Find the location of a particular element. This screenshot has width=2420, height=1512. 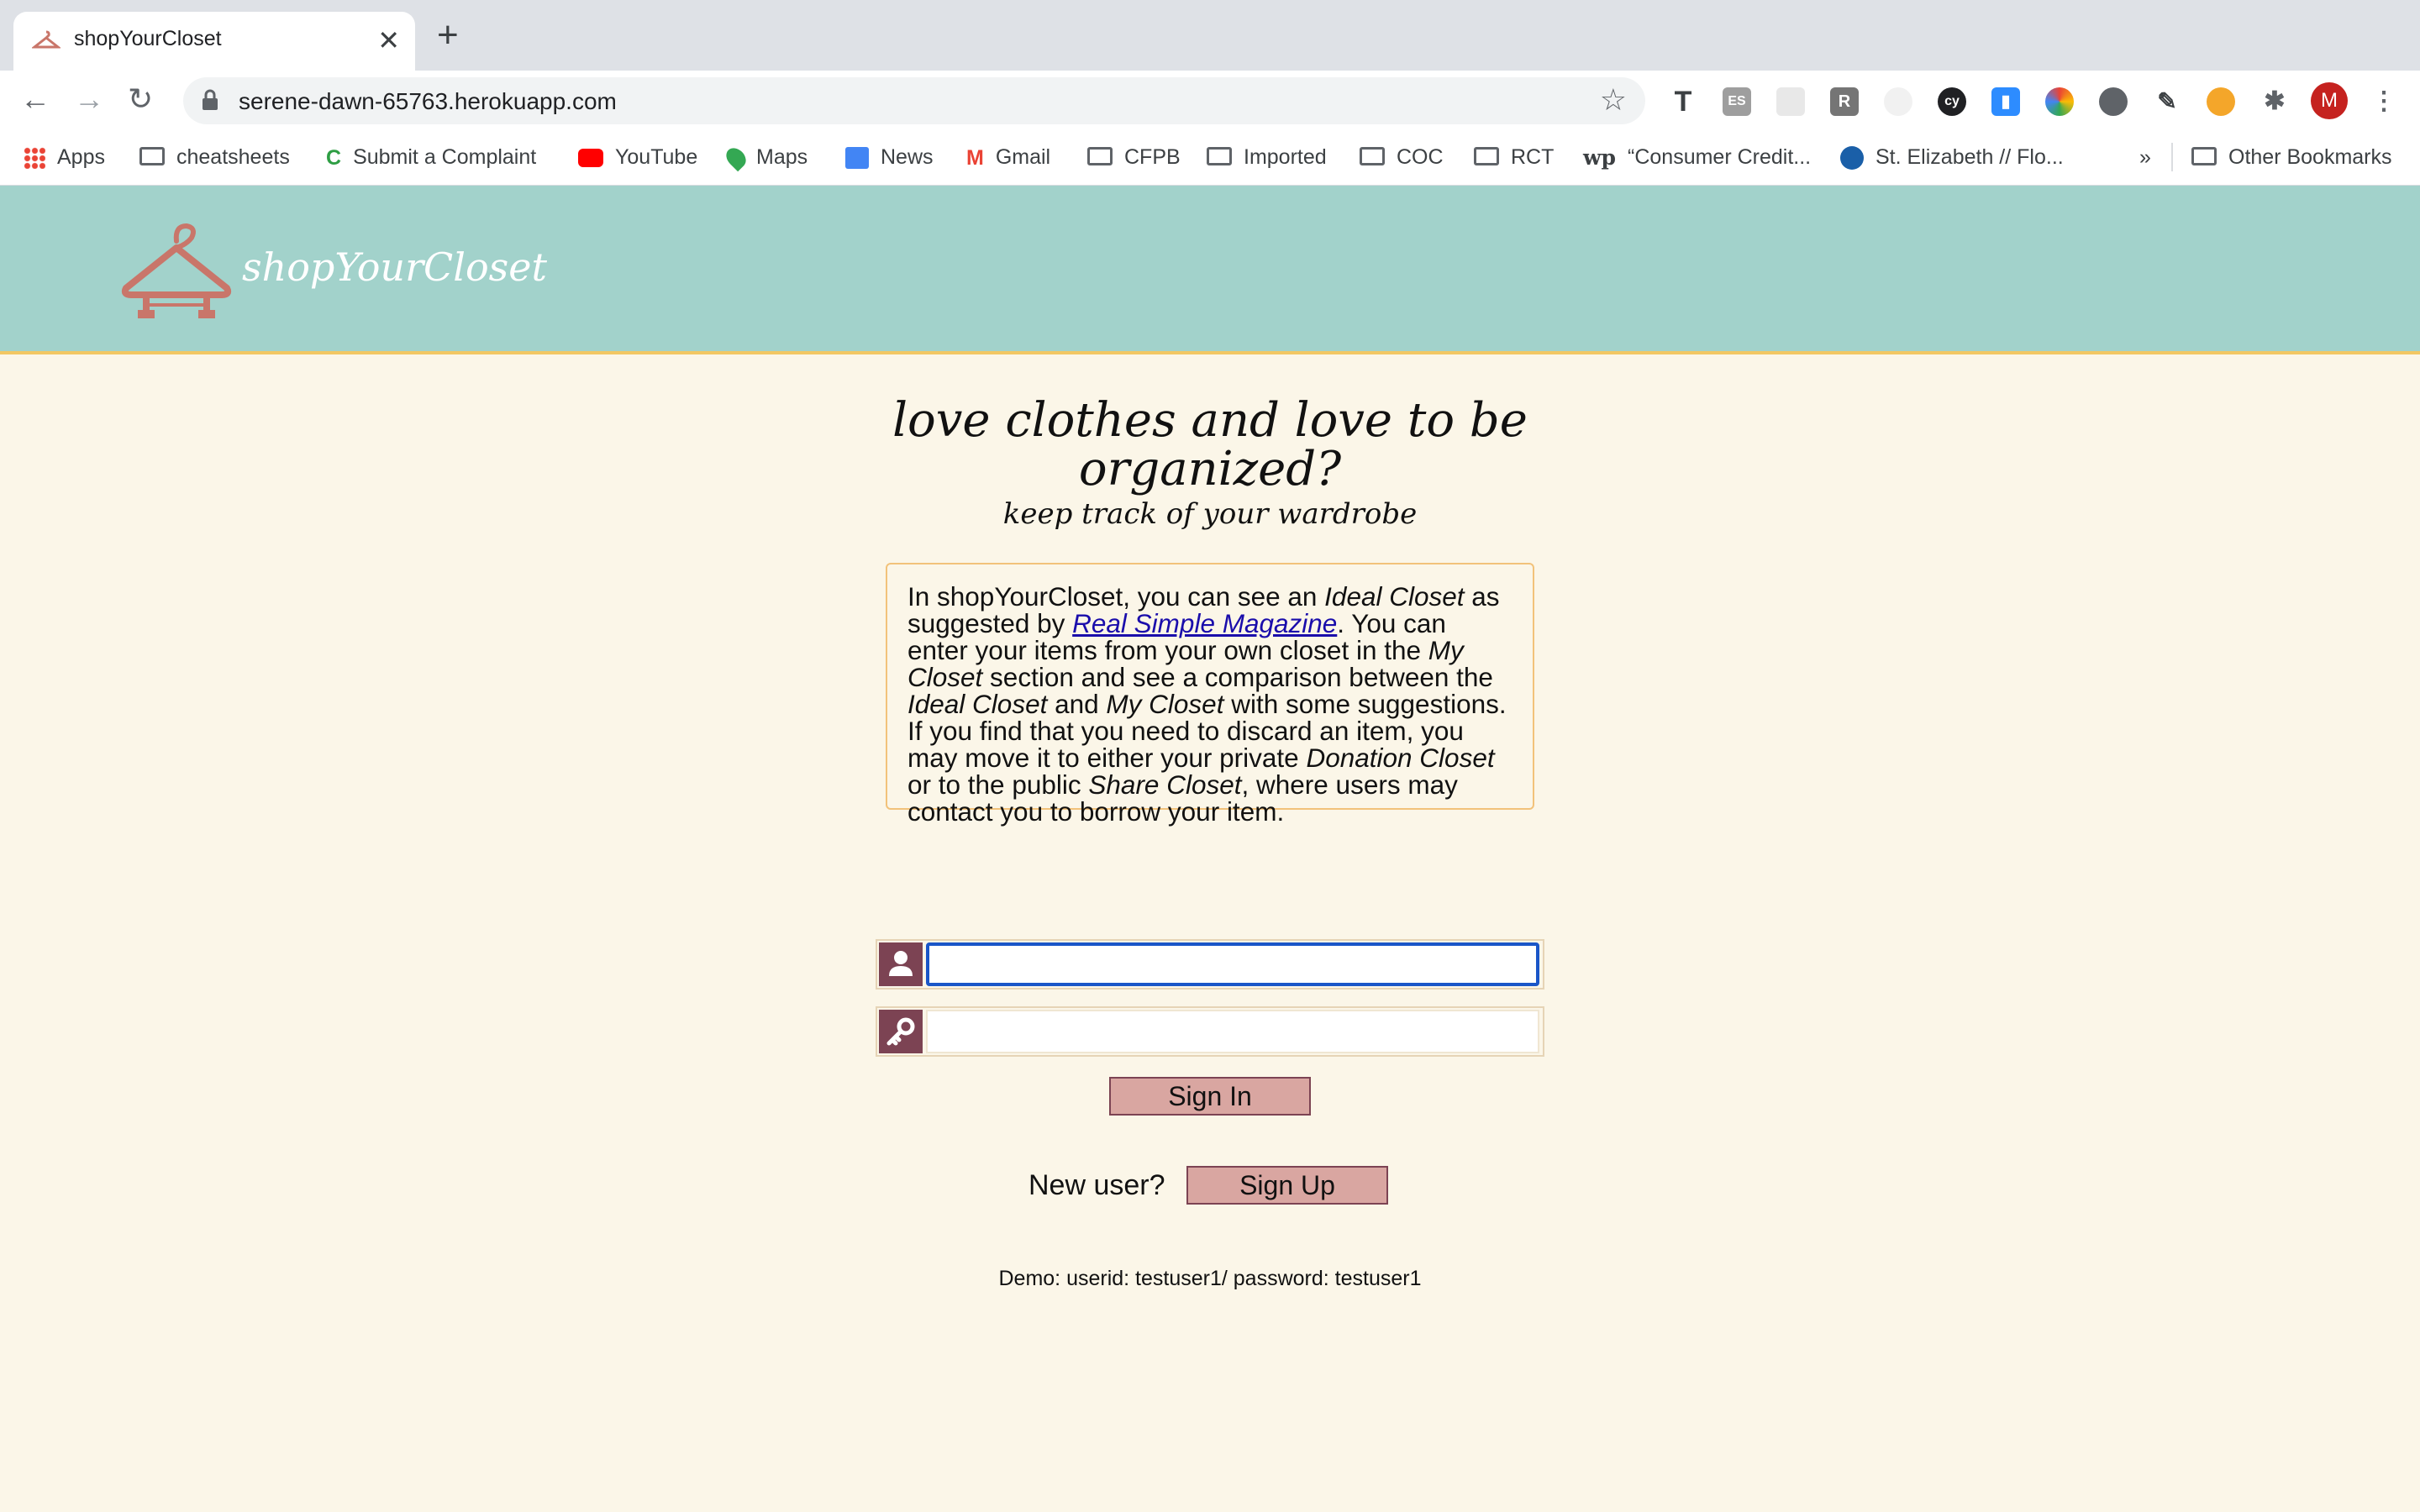

tab-title: shopYourCloset is located at coordinates (148, 38).